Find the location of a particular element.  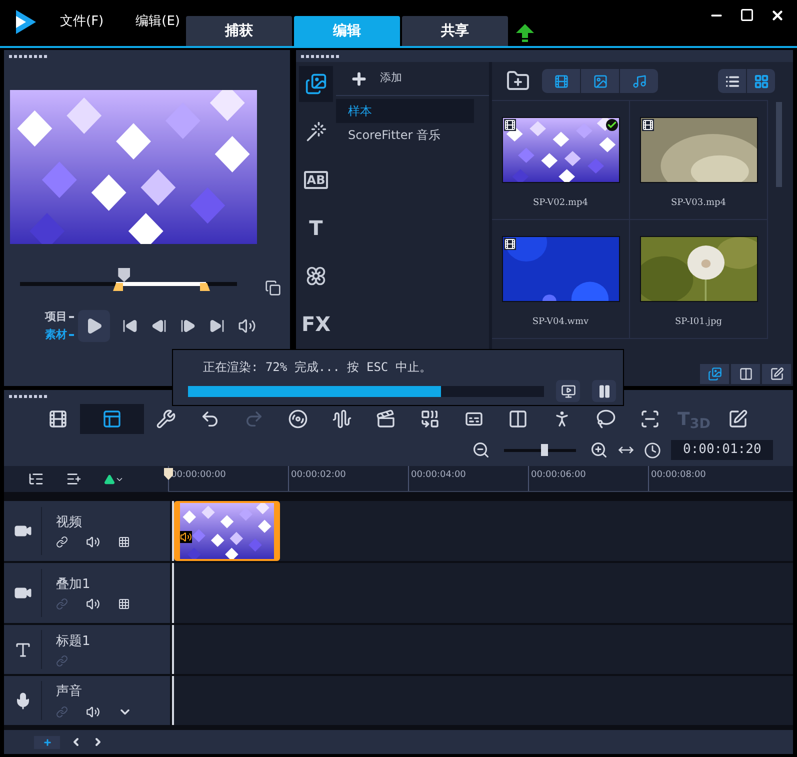

frame-icon is located at coordinates (650, 419).